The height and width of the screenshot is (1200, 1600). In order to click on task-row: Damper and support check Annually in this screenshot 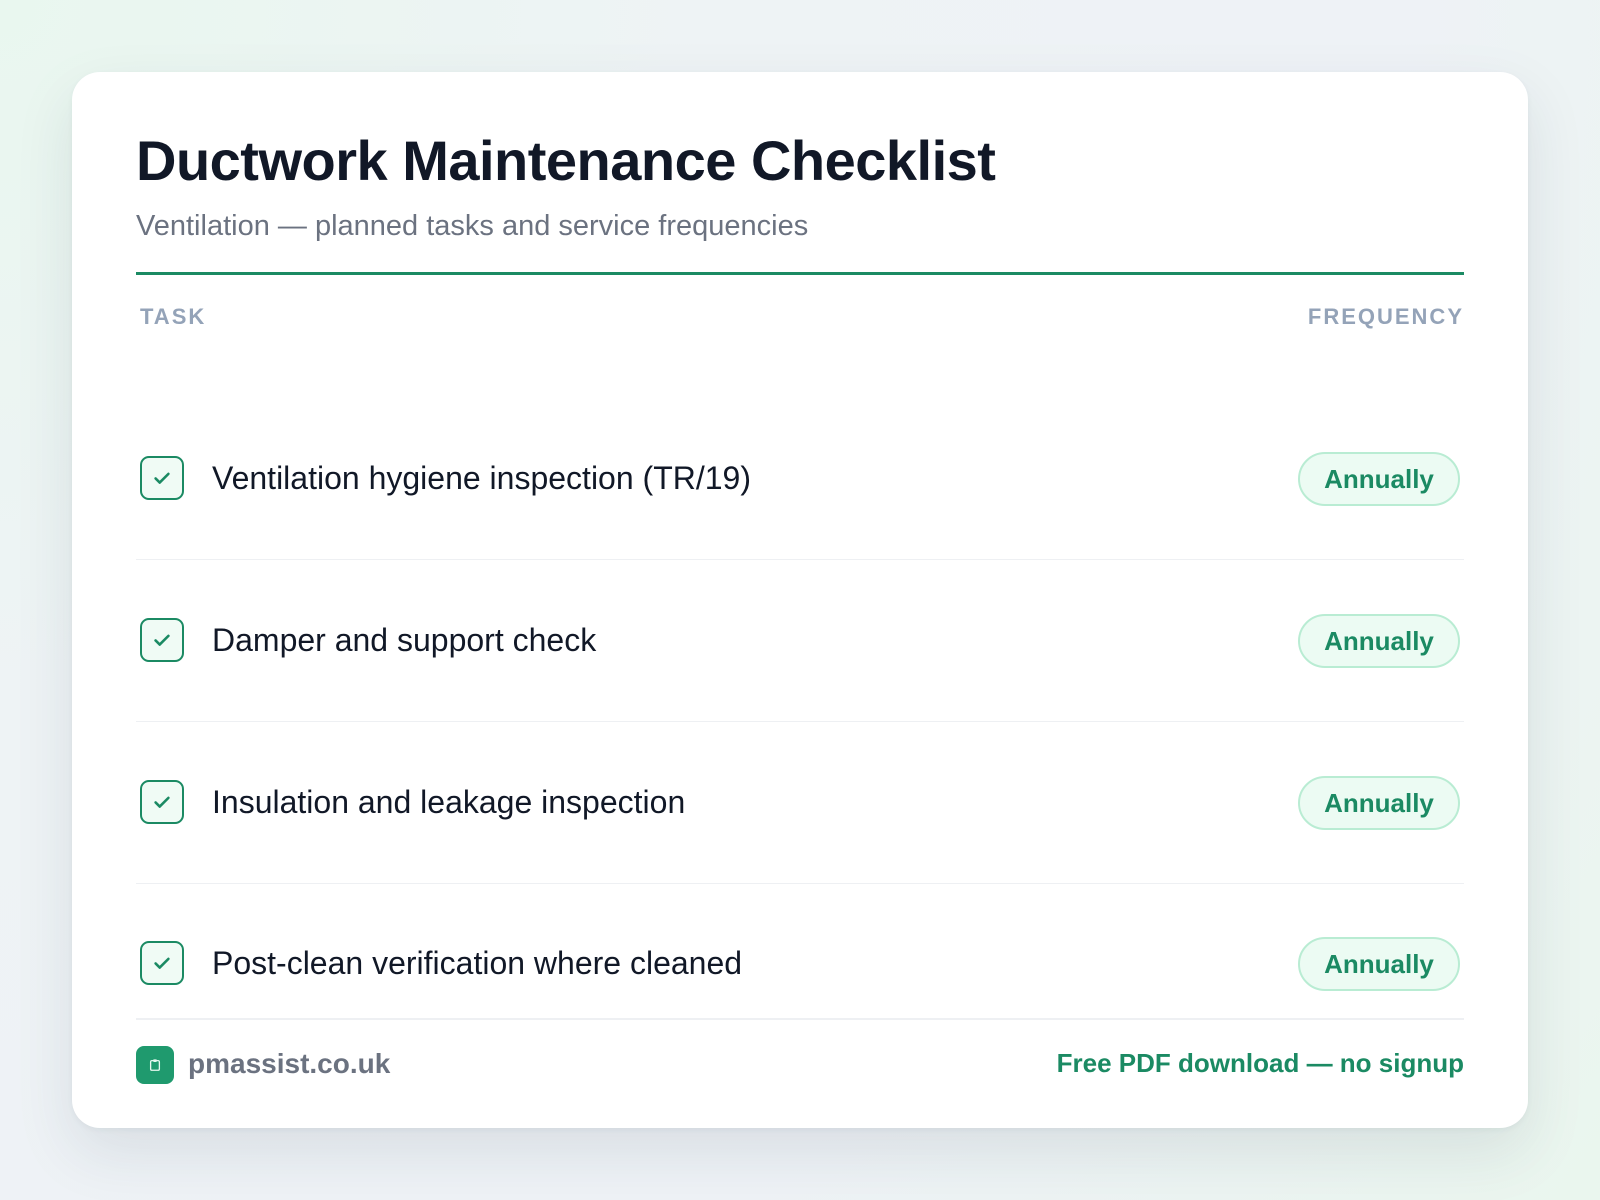, I will do `click(800, 641)`.